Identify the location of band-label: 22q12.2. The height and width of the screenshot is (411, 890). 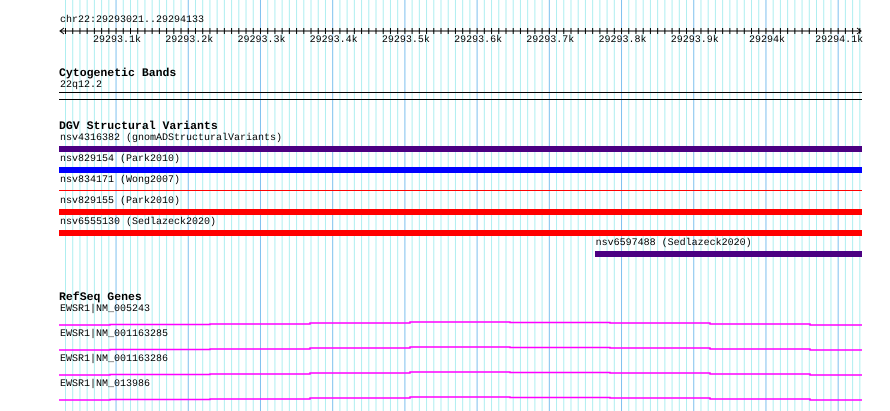
(81, 86).